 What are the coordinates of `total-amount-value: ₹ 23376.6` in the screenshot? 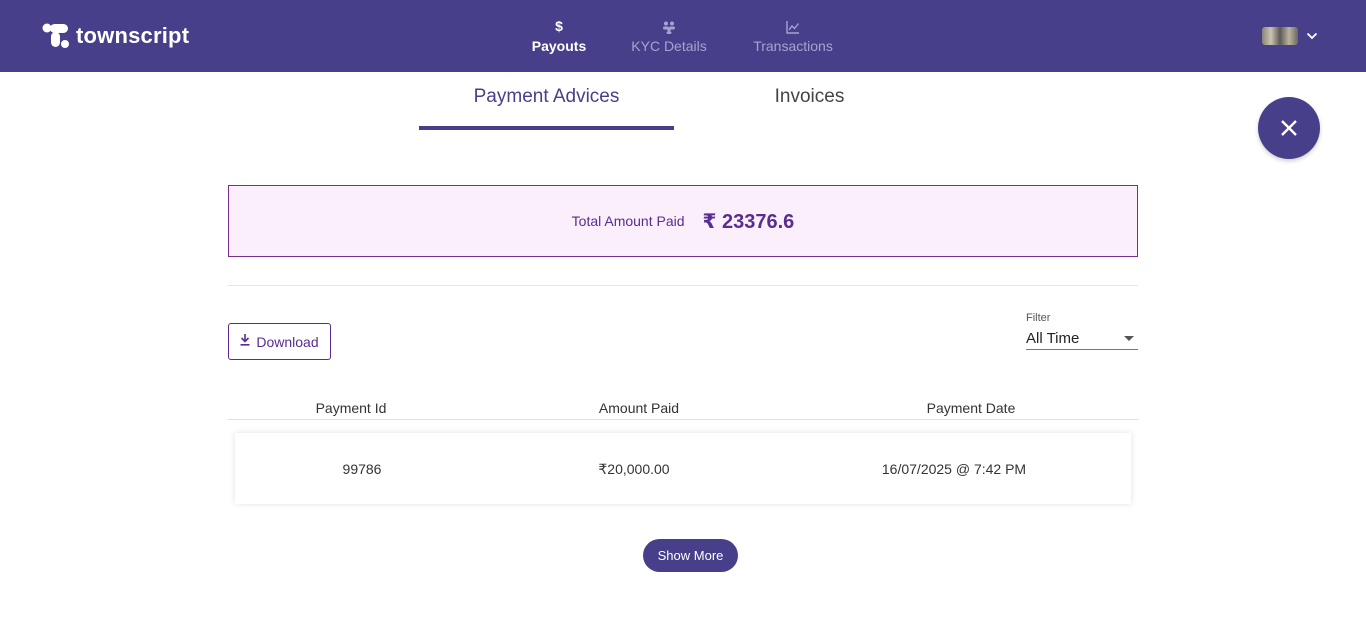 It's located at (748, 221).